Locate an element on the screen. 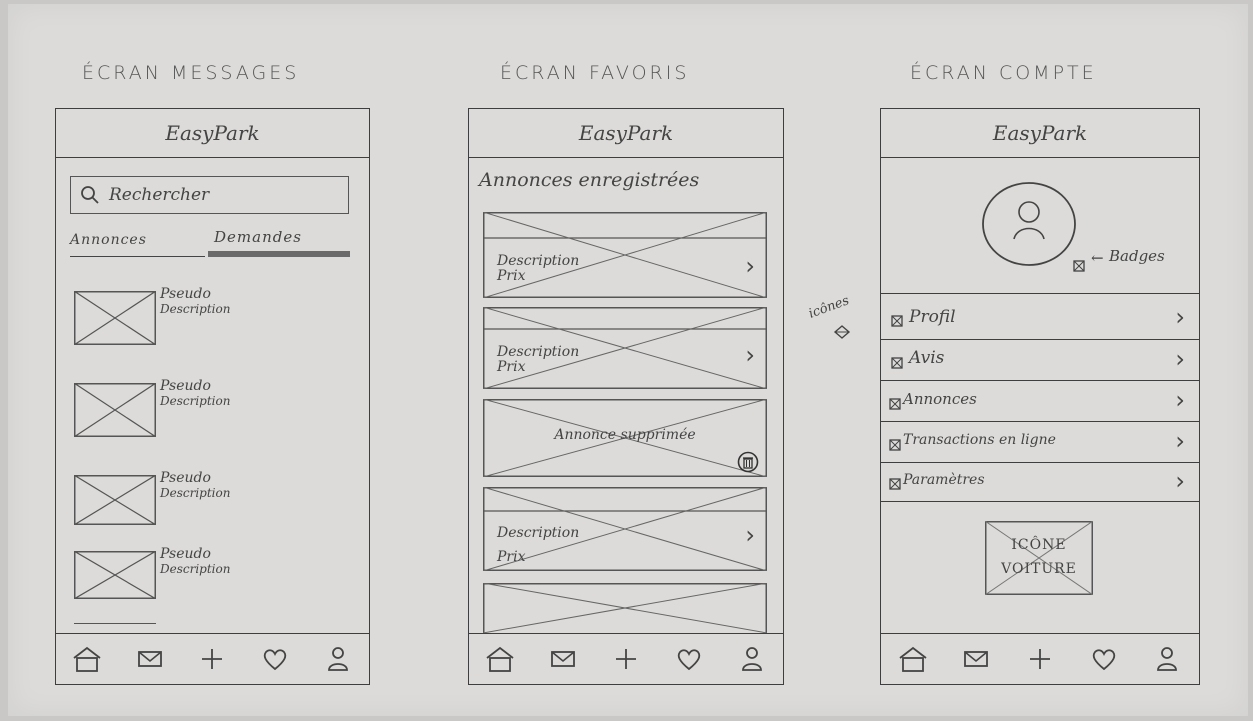 The width and height of the screenshot is (1253, 721). car-icon-line2: VOITURE is located at coordinates (1039, 569).